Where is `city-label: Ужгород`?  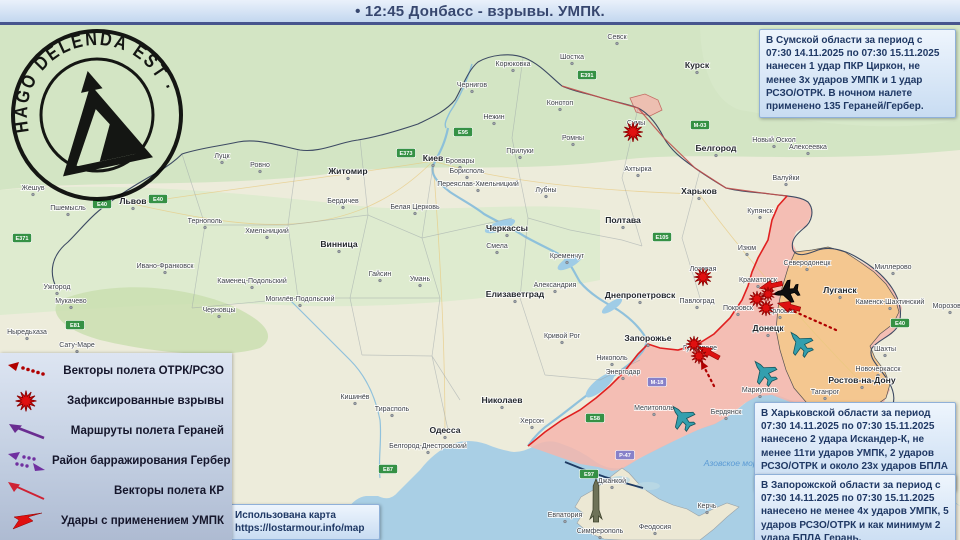 city-label: Ужгород is located at coordinates (57, 287).